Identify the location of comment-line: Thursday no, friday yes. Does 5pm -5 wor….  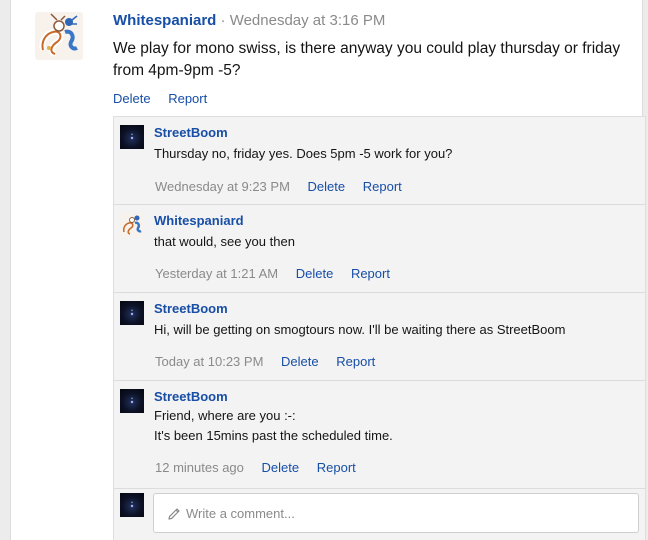
(303, 153).